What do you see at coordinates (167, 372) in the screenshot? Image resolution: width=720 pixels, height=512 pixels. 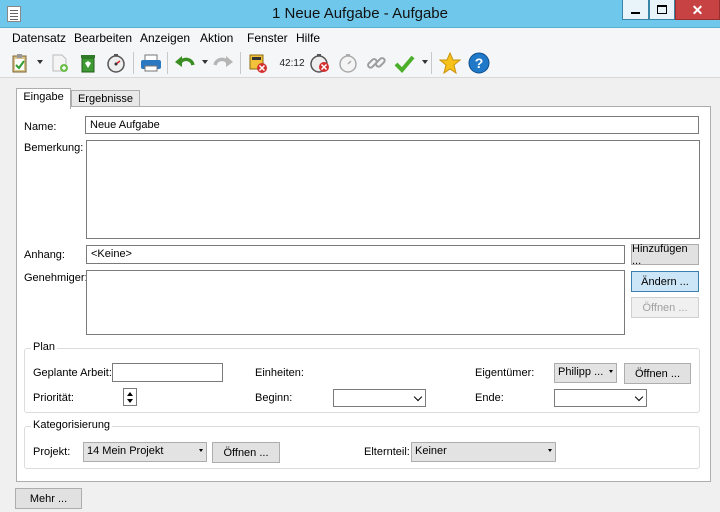 I see `planned-work-input` at bounding box center [167, 372].